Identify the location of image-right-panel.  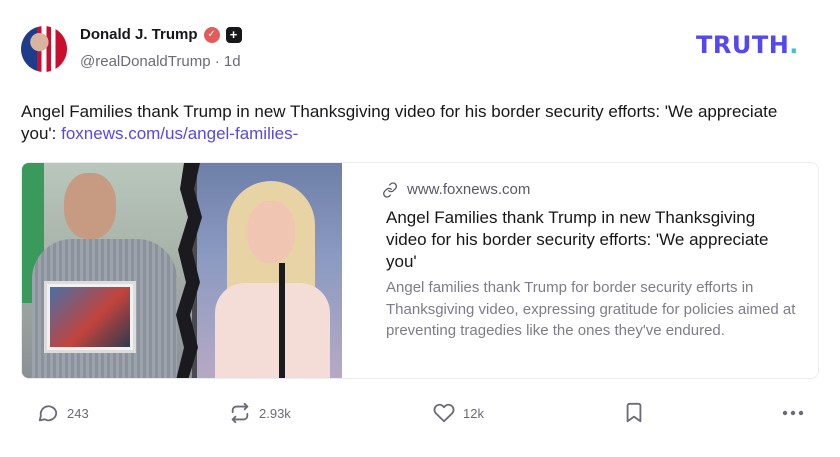
(269, 270).